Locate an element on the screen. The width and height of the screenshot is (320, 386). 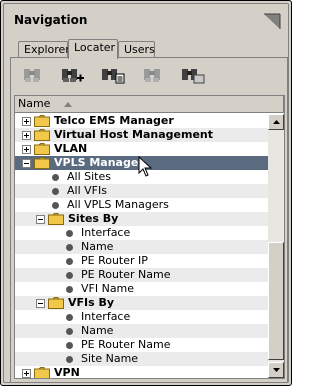
row-content: VFI Name is located at coordinates (100, 289).